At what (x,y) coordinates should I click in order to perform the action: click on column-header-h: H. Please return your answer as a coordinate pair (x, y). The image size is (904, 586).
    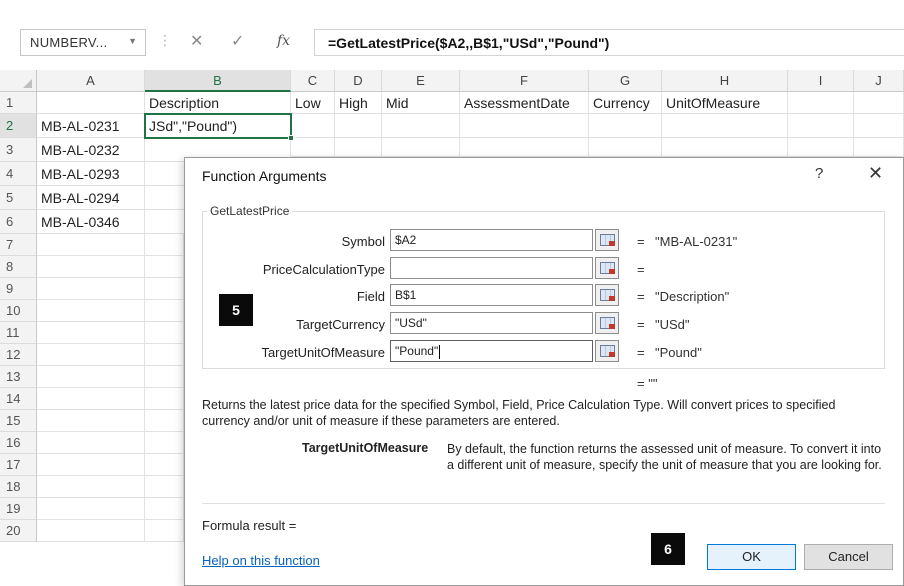
    Looking at the image, I should click on (725, 81).